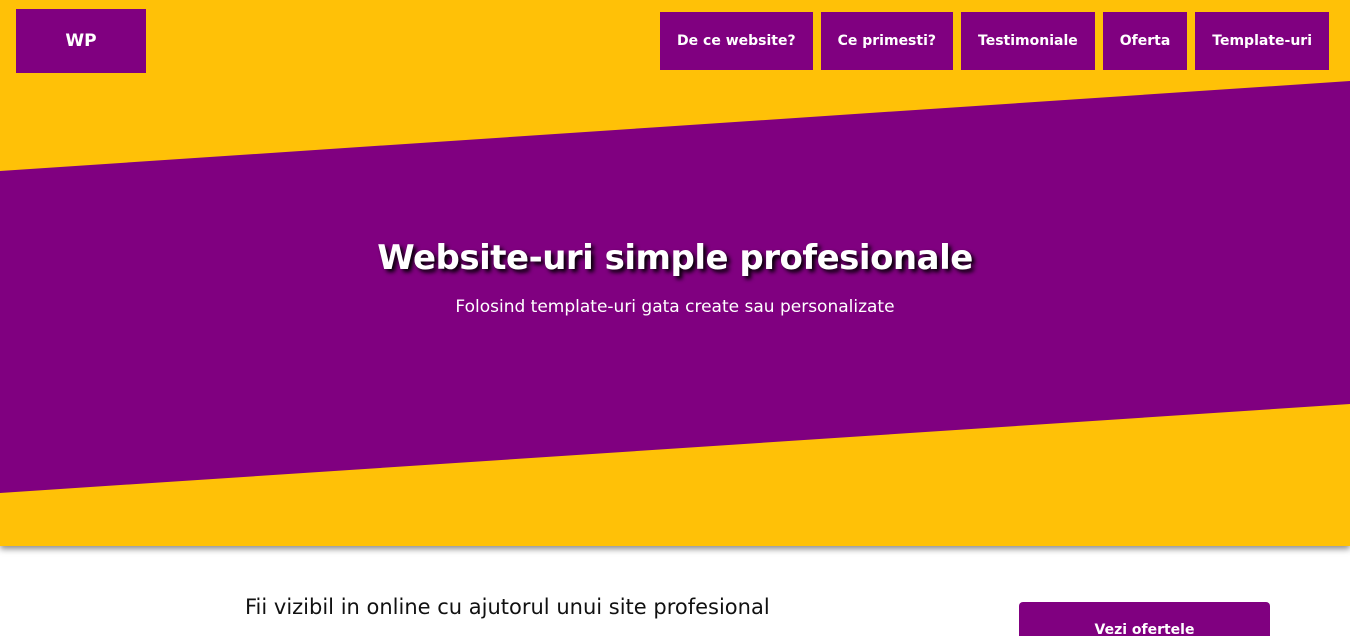 This screenshot has height=636, width=1350. What do you see at coordinates (1144, 619) in the screenshot?
I see `view-offers-button: Vezi ofertele` at bounding box center [1144, 619].